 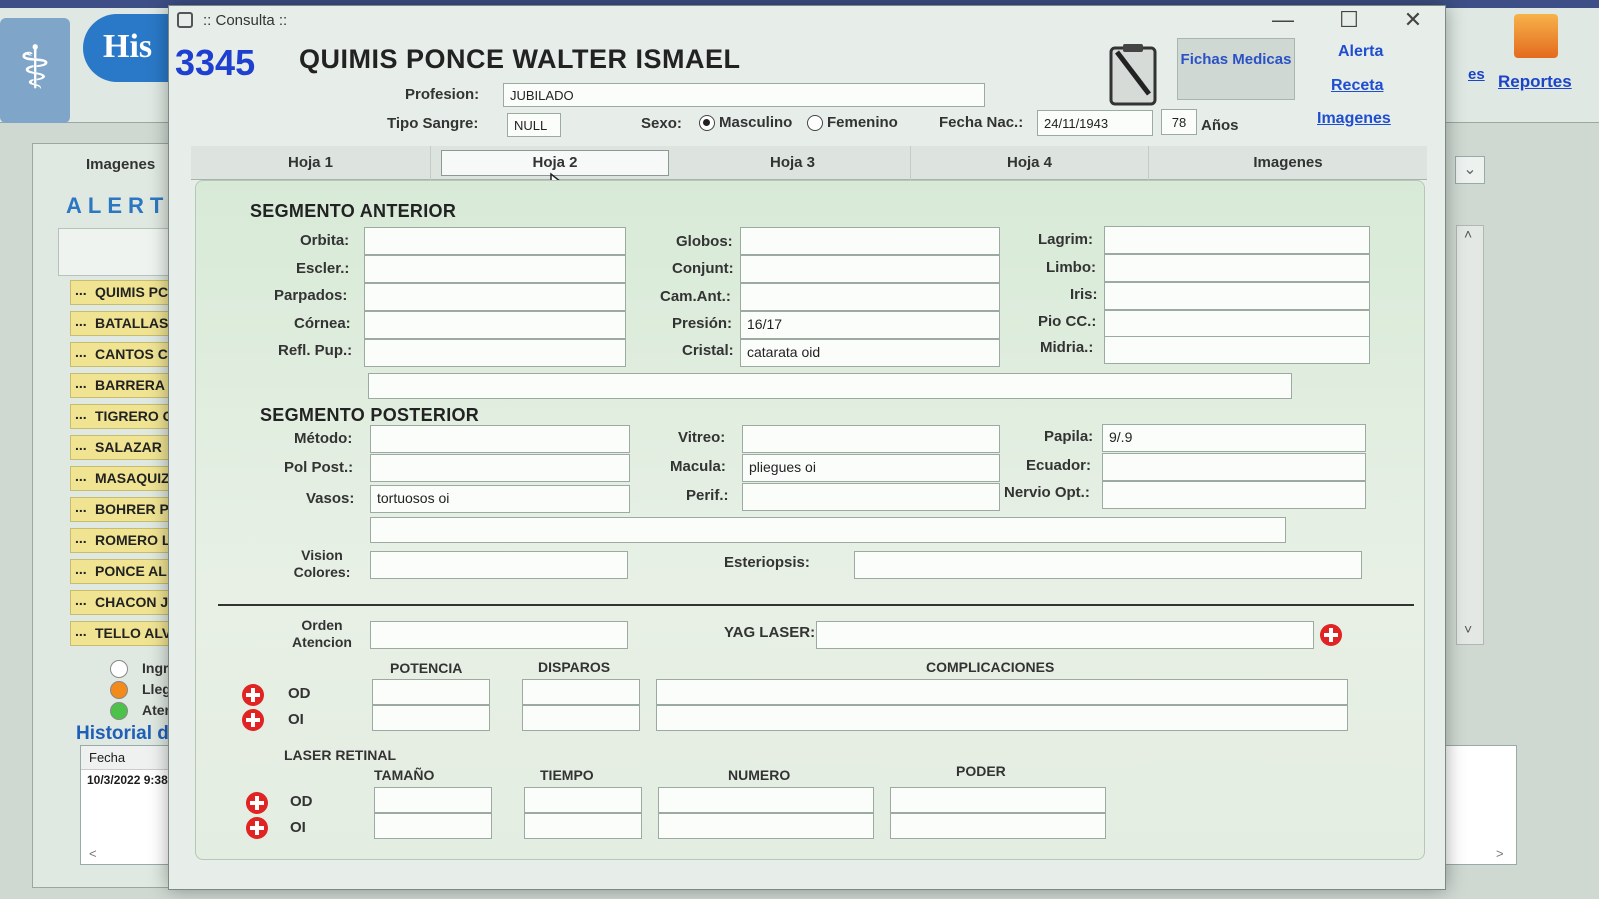 What do you see at coordinates (870, 269) in the screenshot?
I see `conjunt-field` at bounding box center [870, 269].